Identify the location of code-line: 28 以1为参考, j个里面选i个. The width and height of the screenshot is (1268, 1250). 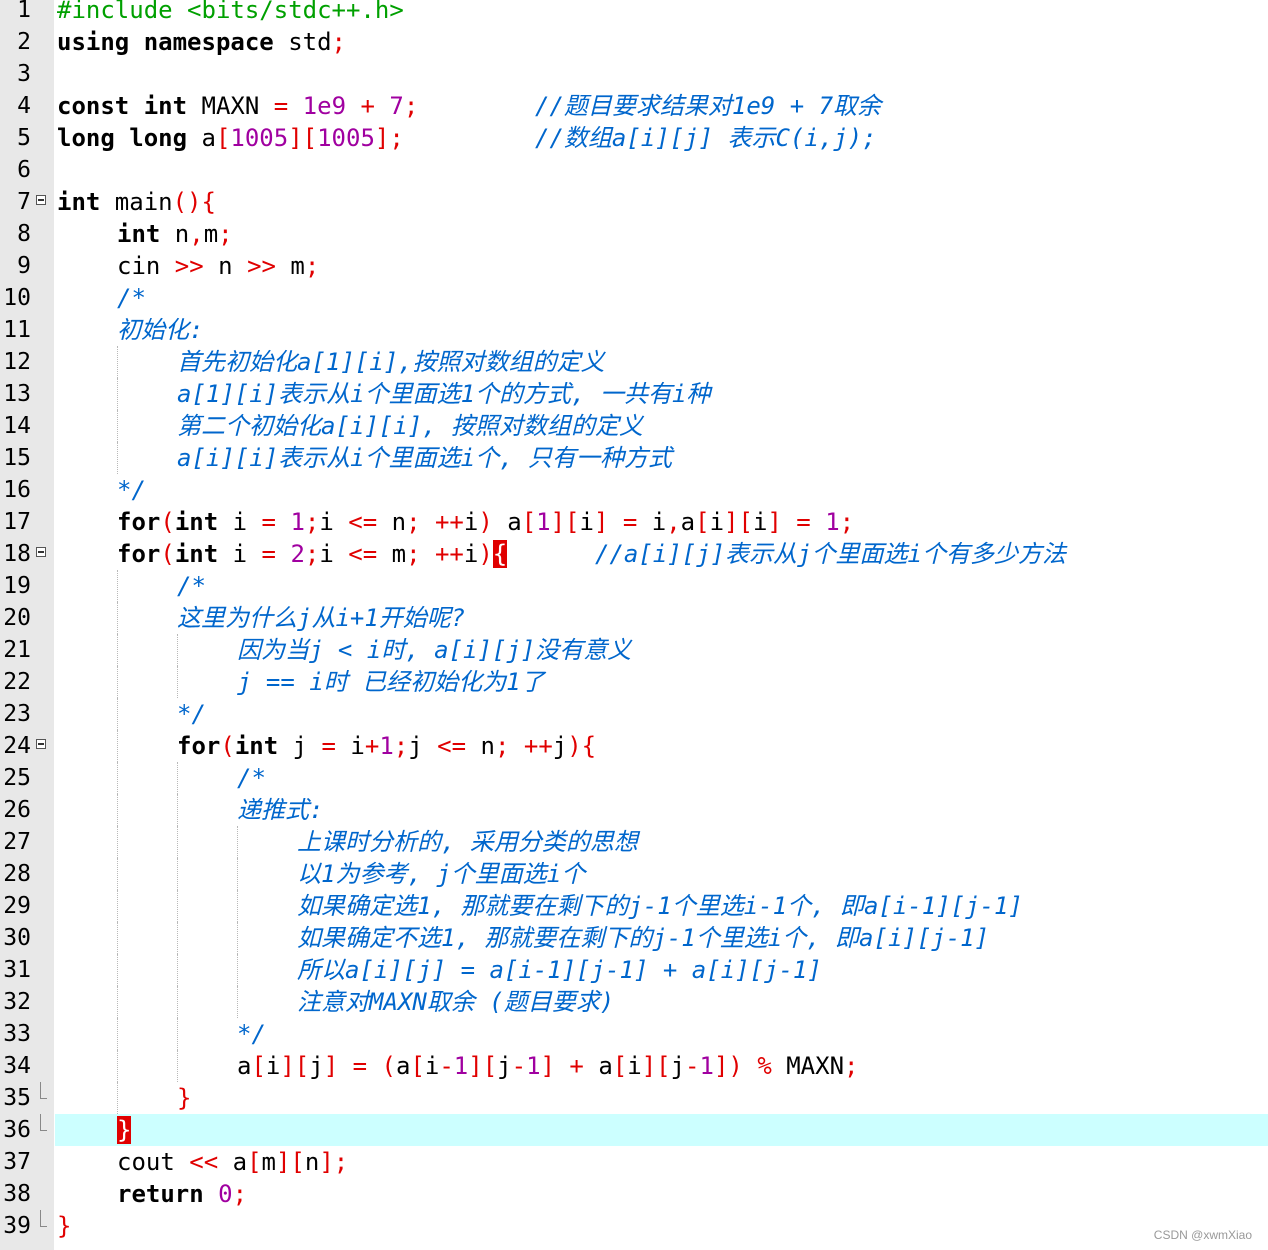
(634, 874).